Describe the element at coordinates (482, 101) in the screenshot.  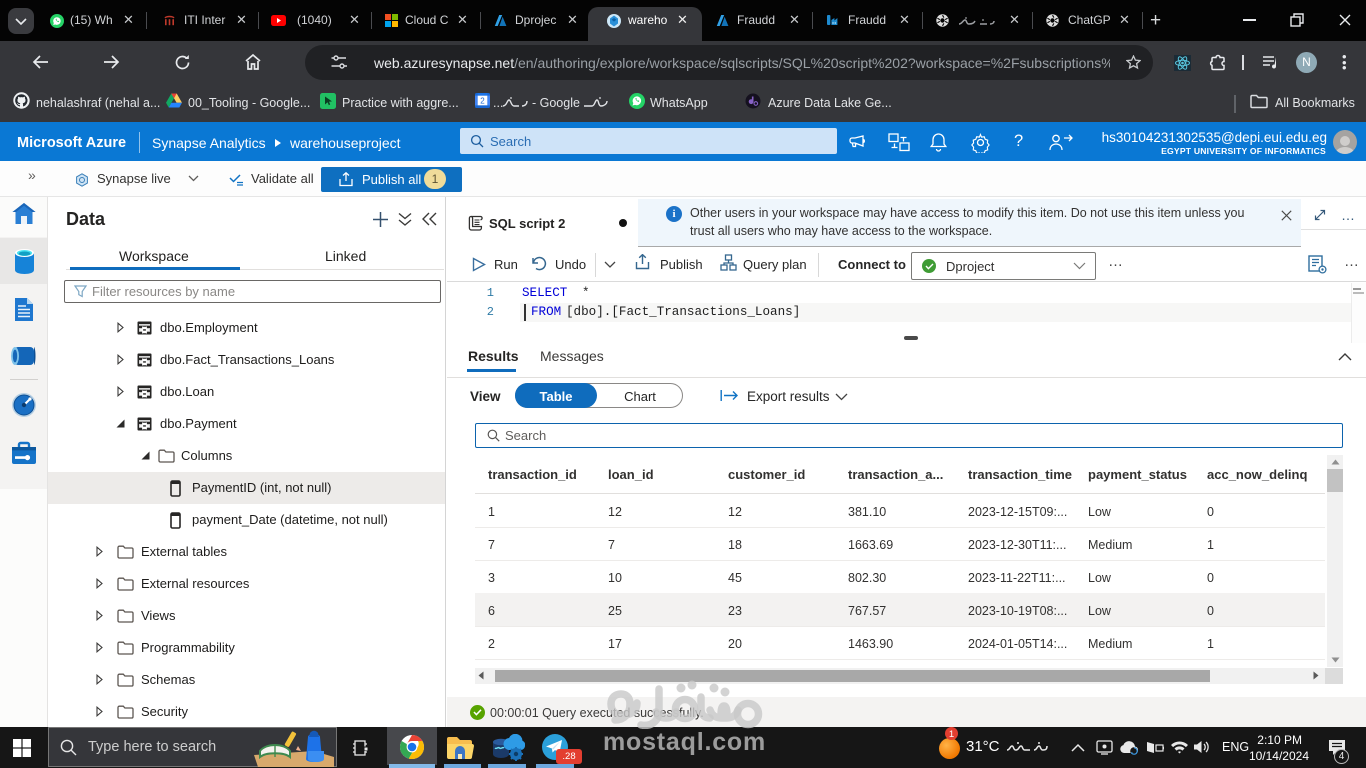
I see `svg-text: 2` at that location.